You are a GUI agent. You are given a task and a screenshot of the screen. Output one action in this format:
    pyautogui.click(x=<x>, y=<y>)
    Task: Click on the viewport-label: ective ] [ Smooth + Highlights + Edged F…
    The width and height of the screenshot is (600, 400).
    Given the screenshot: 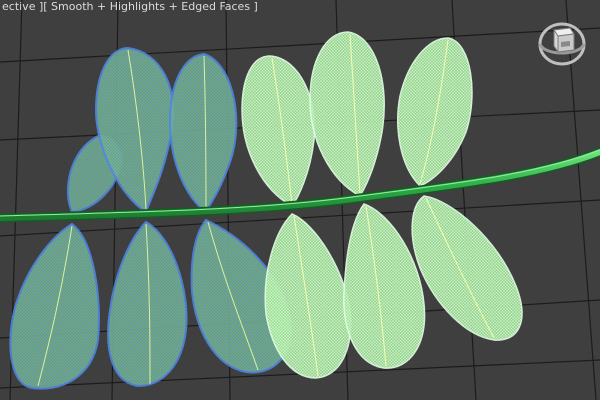 What is the action you would take?
    pyautogui.click(x=130, y=7)
    